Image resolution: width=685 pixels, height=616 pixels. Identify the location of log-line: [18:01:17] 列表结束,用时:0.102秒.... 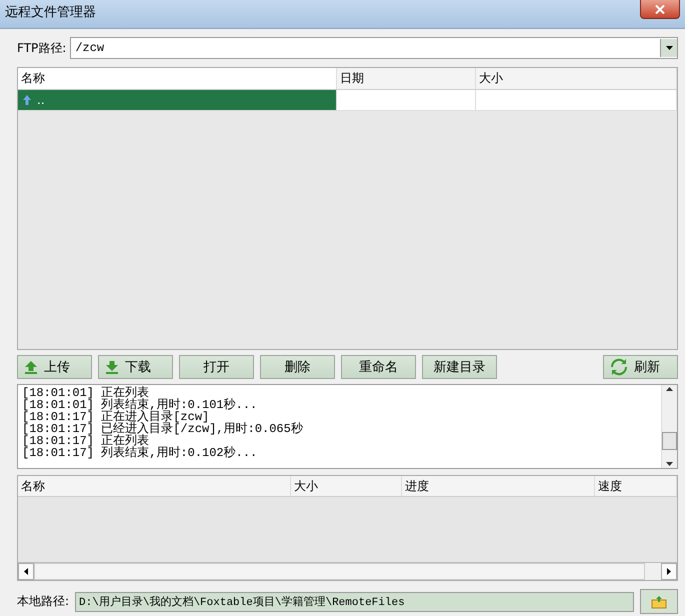
(140, 453).